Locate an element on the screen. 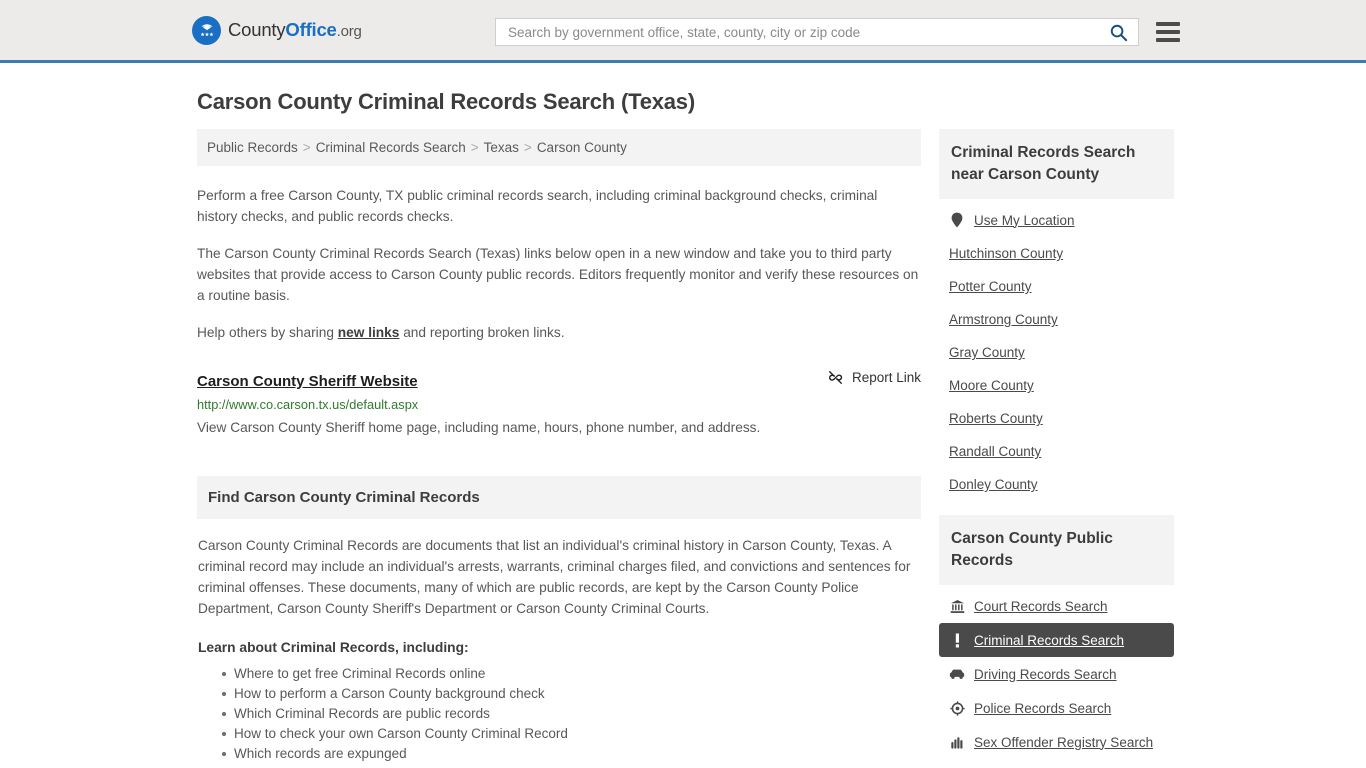  sidebar-item-criminal-records-search: Criminal Records Search is located at coordinates (1056, 640).